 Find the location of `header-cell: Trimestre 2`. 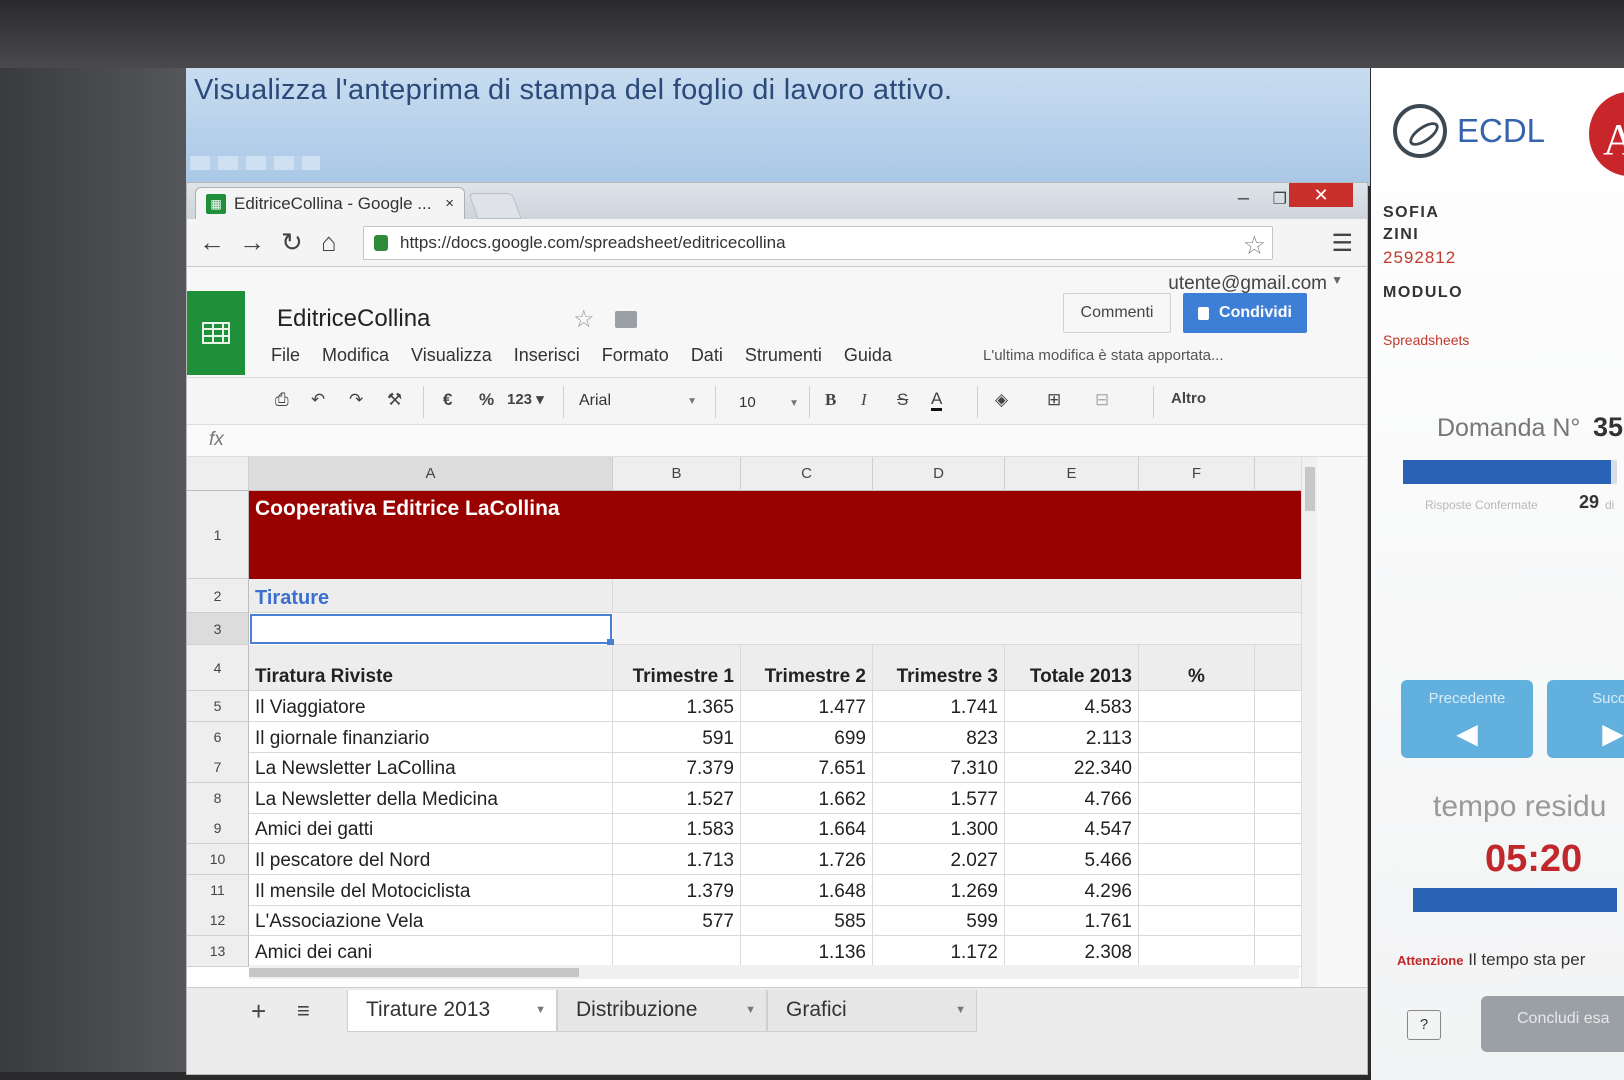

header-cell: Trimestre 2 is located at coordinates (807, 668).